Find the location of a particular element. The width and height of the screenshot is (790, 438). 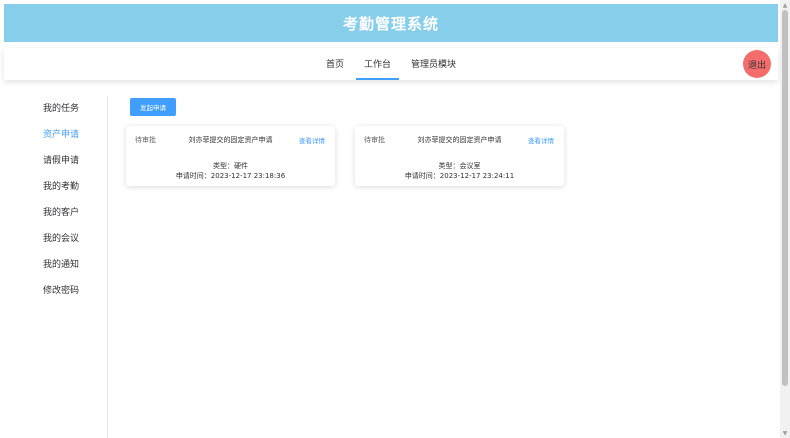

title-banner: 考勤管理系统 is located at coordinates (391, 23).